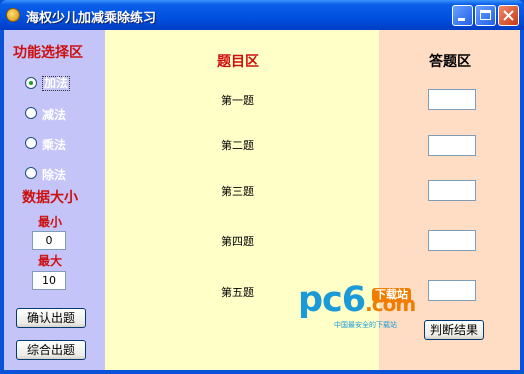  What do you see at coordinates (452, 240) in the screenshot?
I see `answer-4-input` at bounding box center [452, 240].